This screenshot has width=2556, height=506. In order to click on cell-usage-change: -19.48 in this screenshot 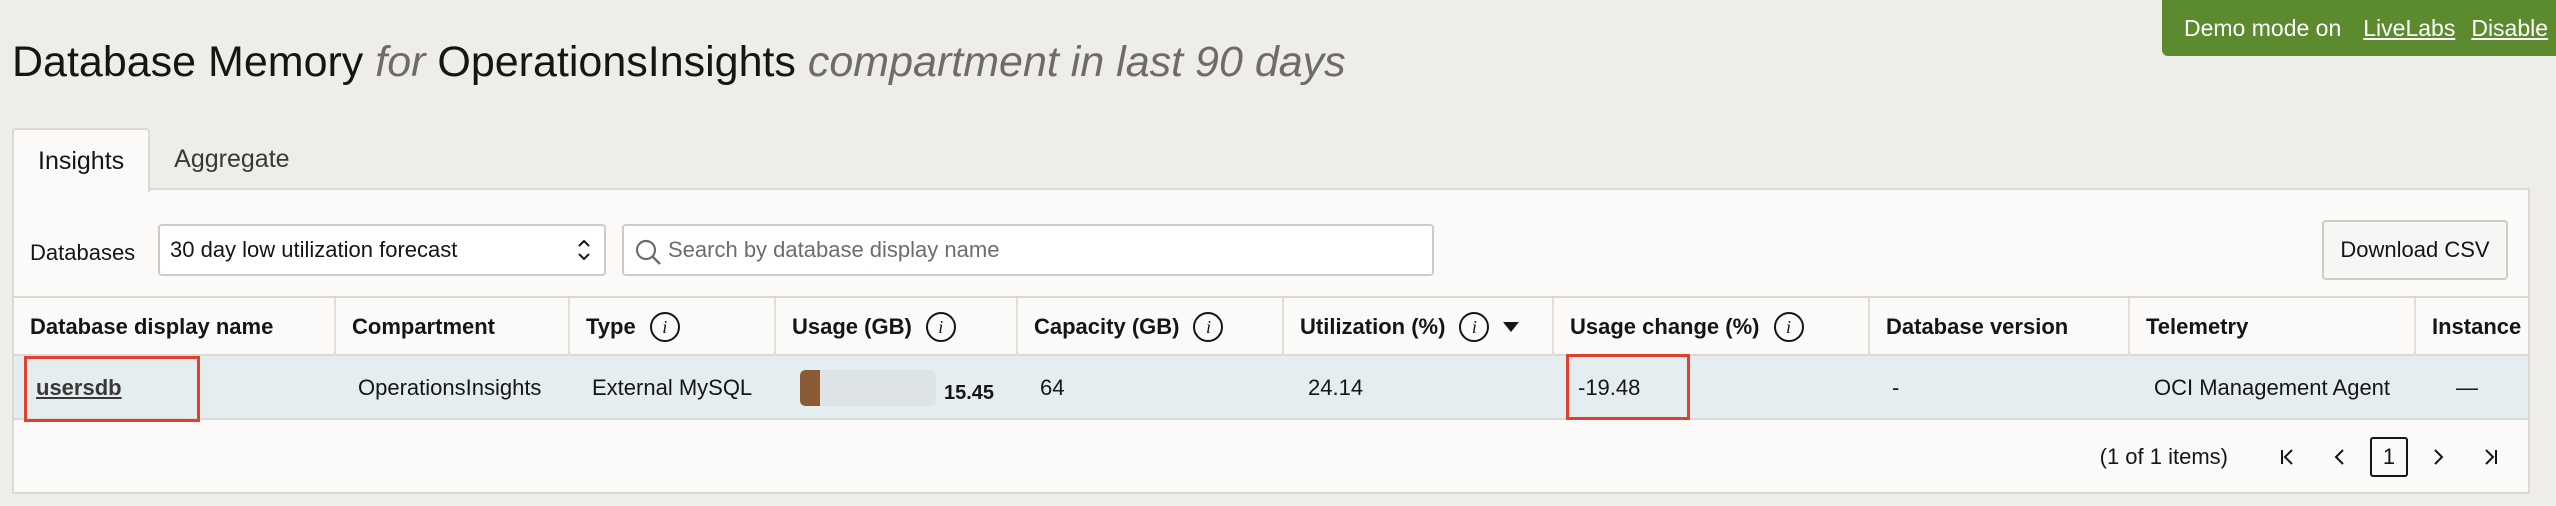, I will do `click(1609, 387)`.